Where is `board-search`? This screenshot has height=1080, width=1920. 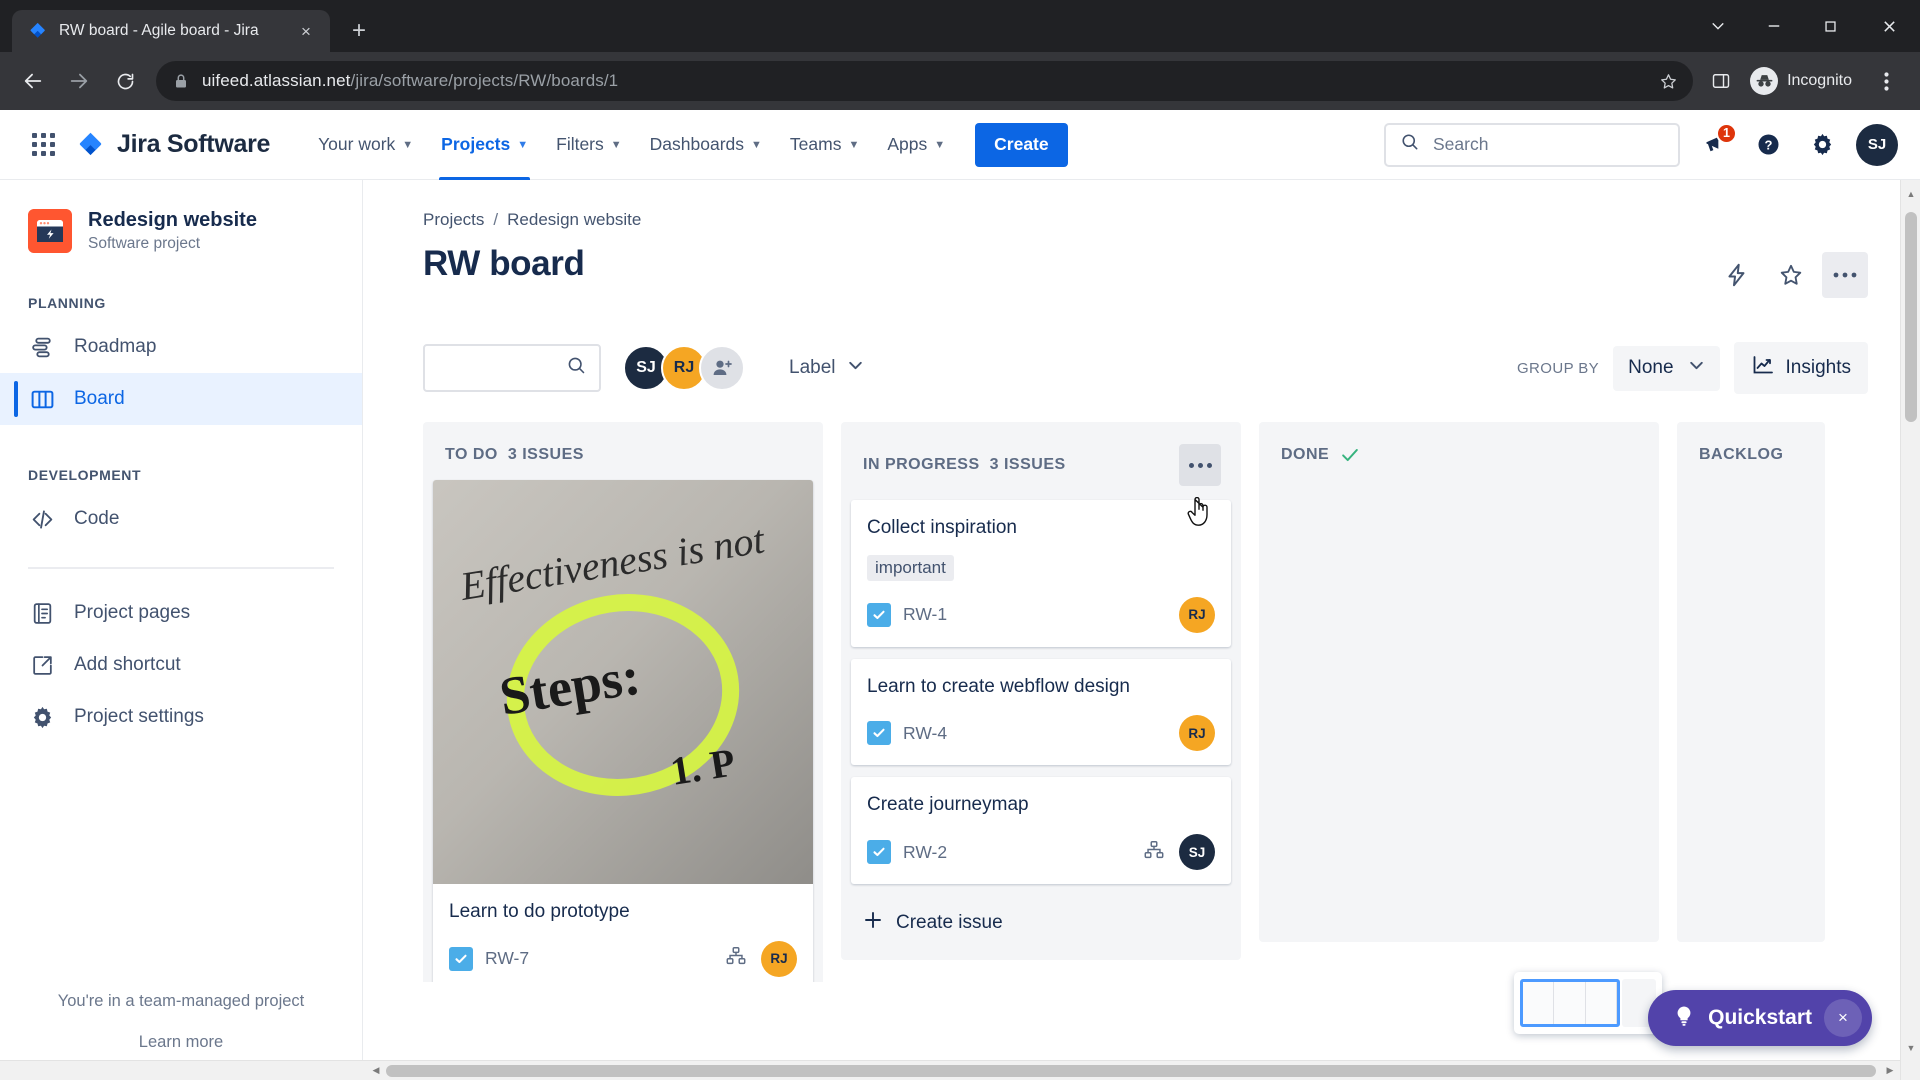 board-search is located at coordinates (512, 368).